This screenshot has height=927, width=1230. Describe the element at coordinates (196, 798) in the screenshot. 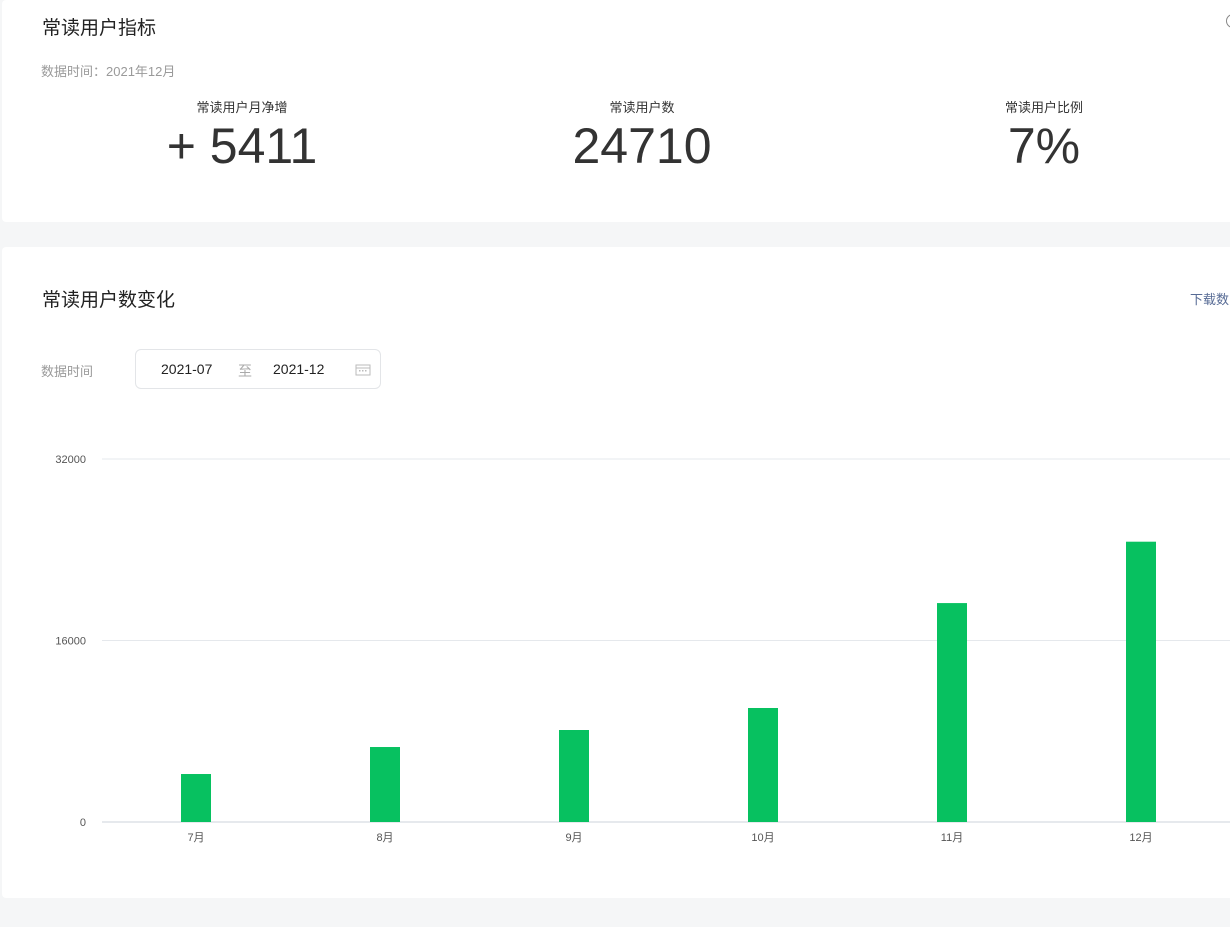

I see `bar-7月` at that location.